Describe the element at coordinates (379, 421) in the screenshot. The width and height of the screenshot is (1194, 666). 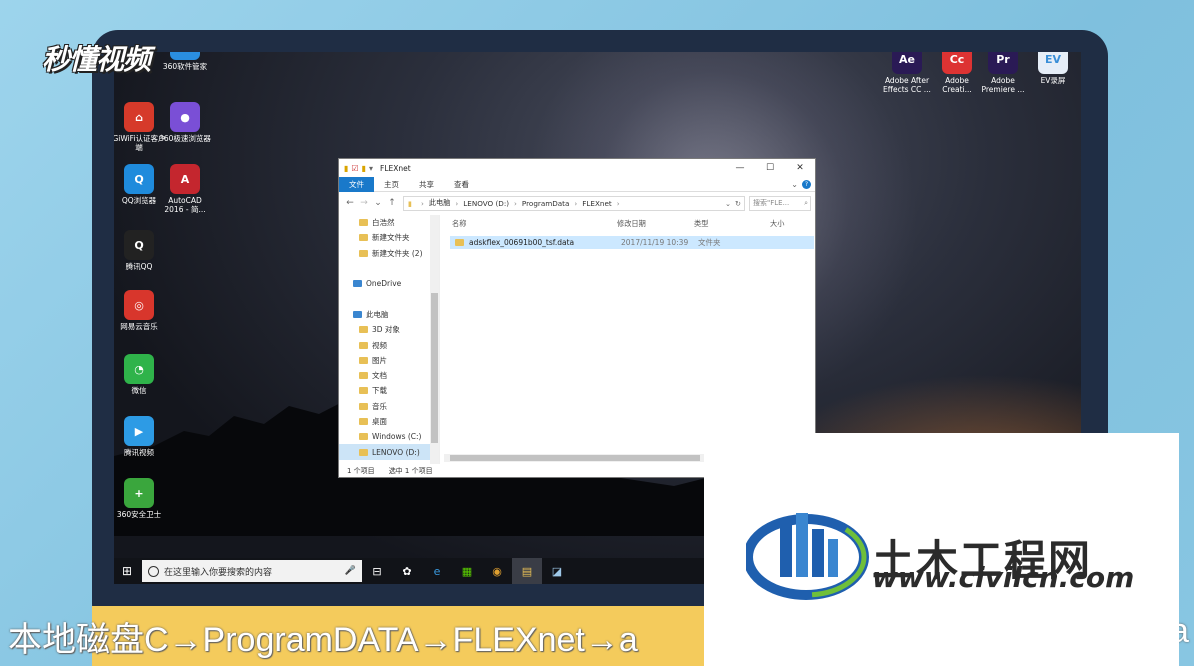
I see `sidebar-item-label: 桌面` at that location.